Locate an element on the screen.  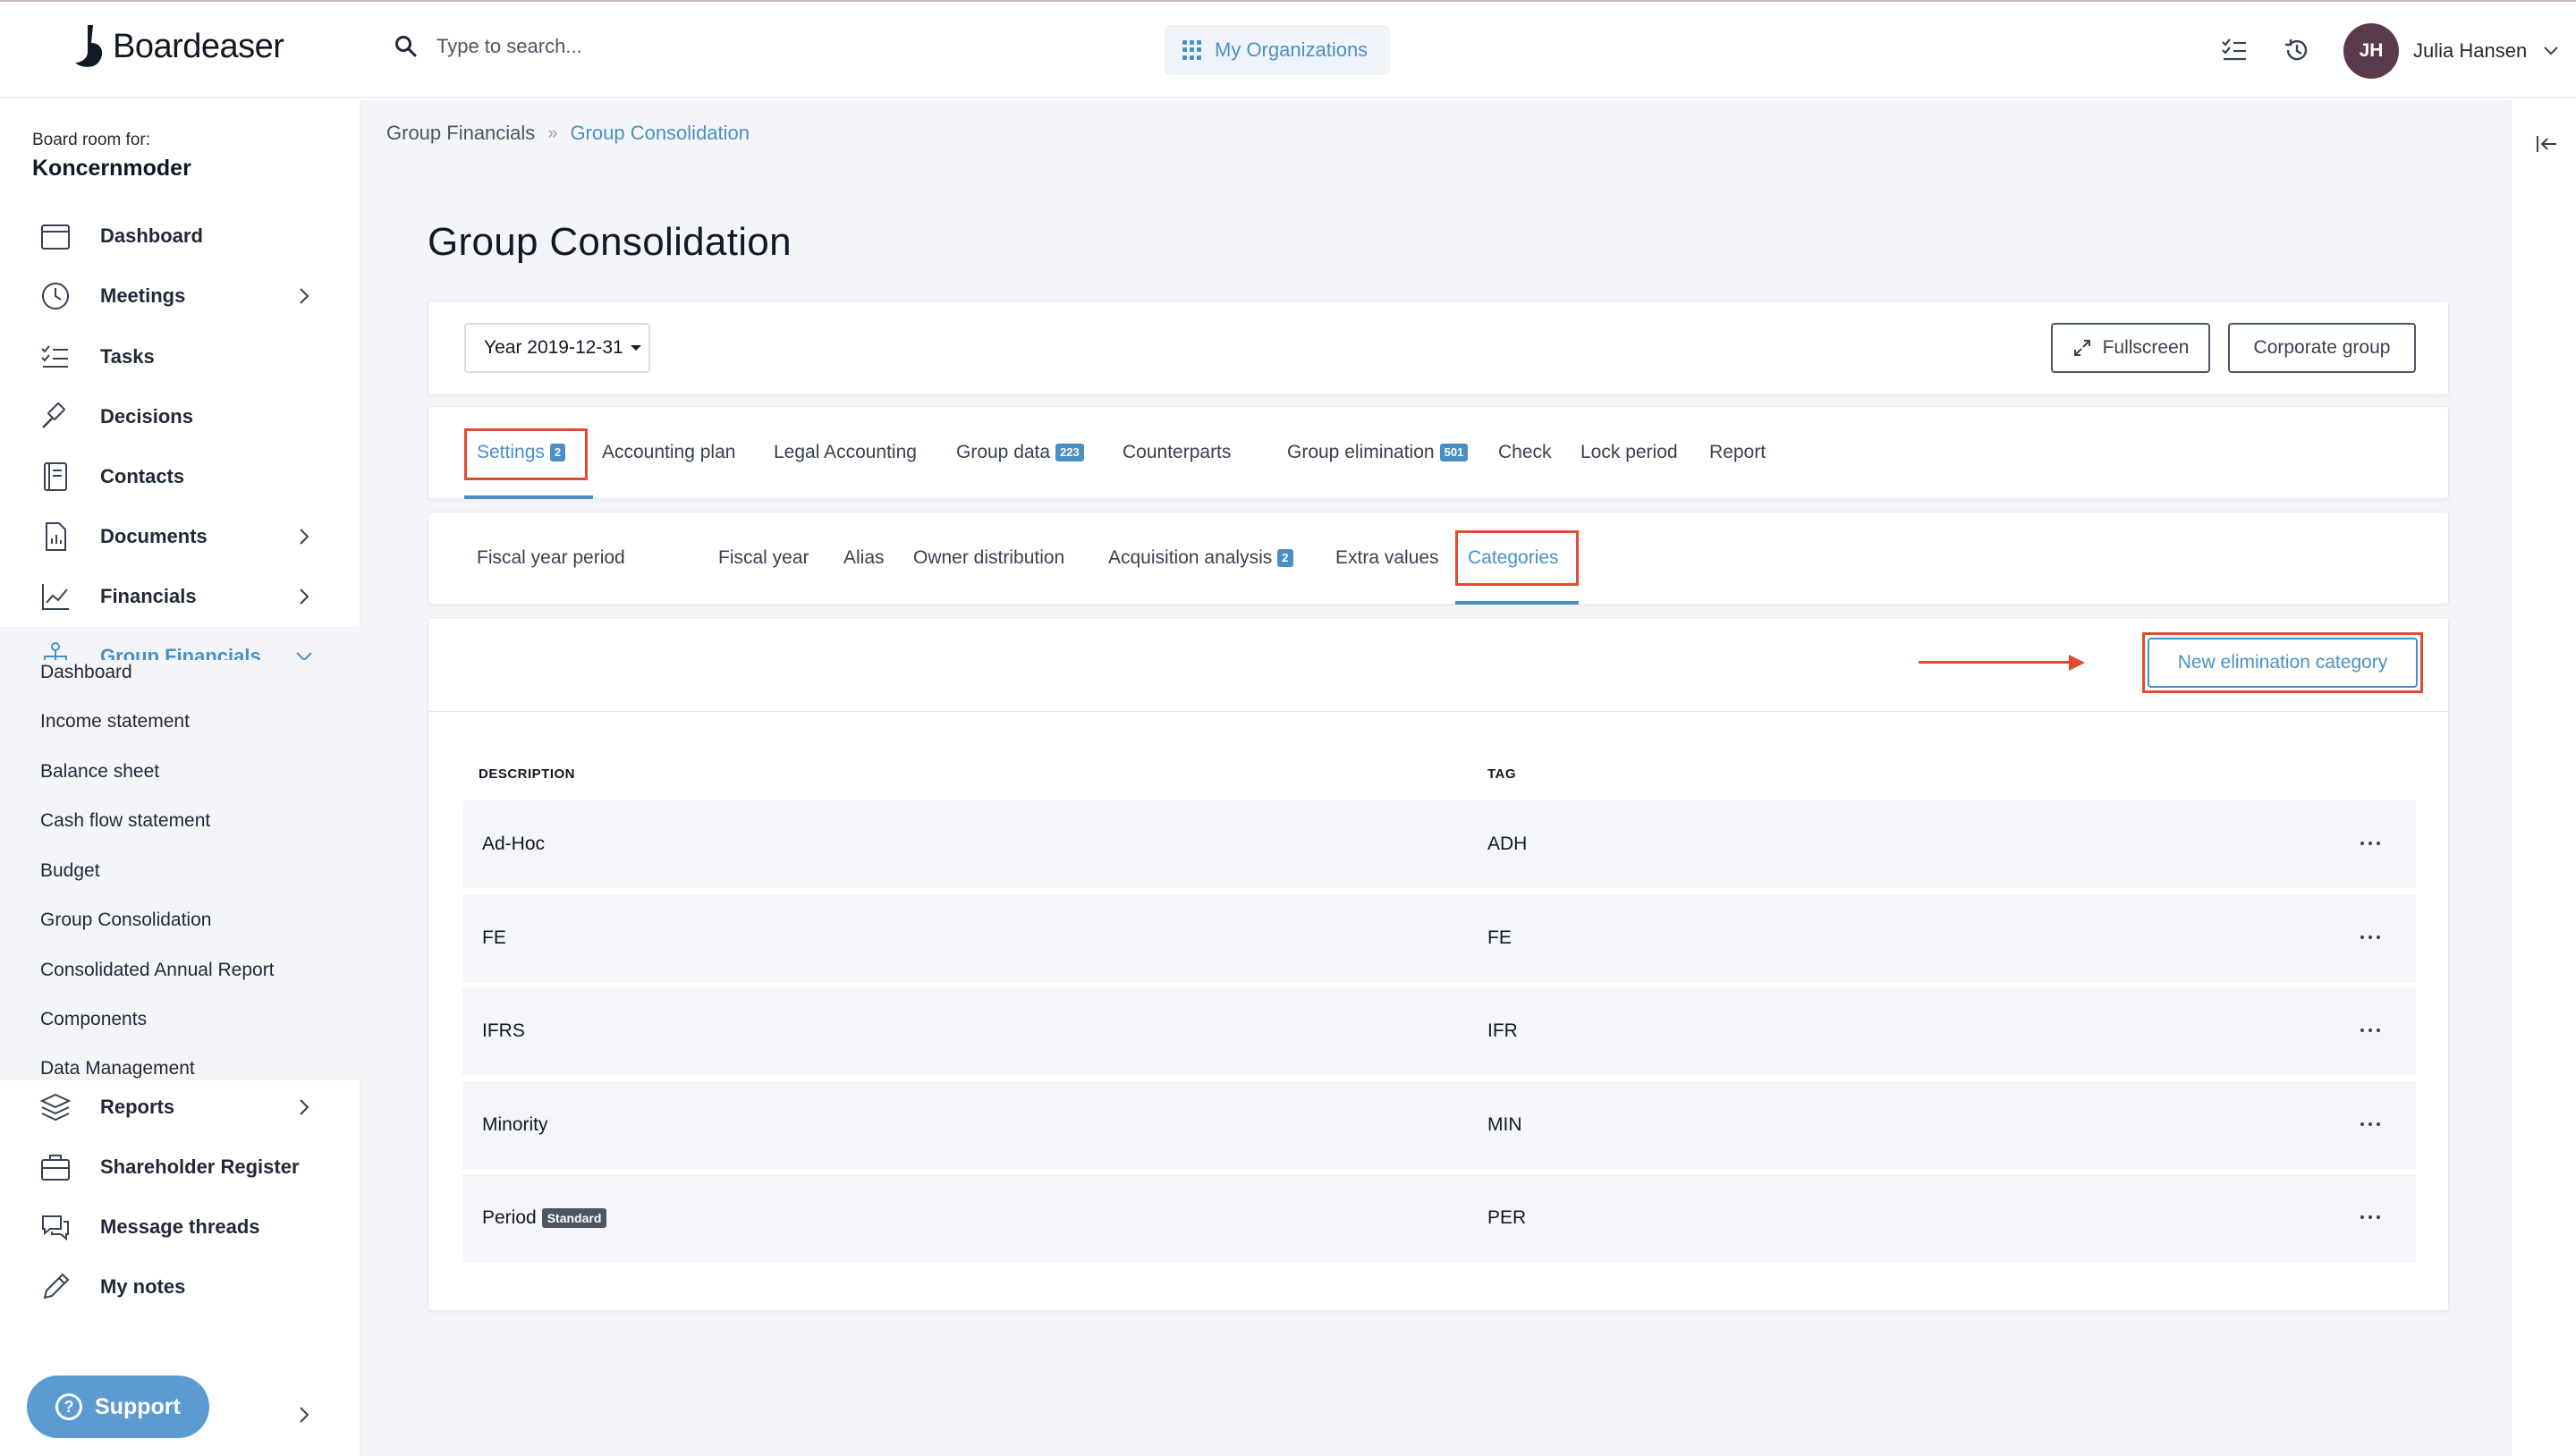
table-row: Ad-Hoc ADH is located at coordinates (1439, 844).